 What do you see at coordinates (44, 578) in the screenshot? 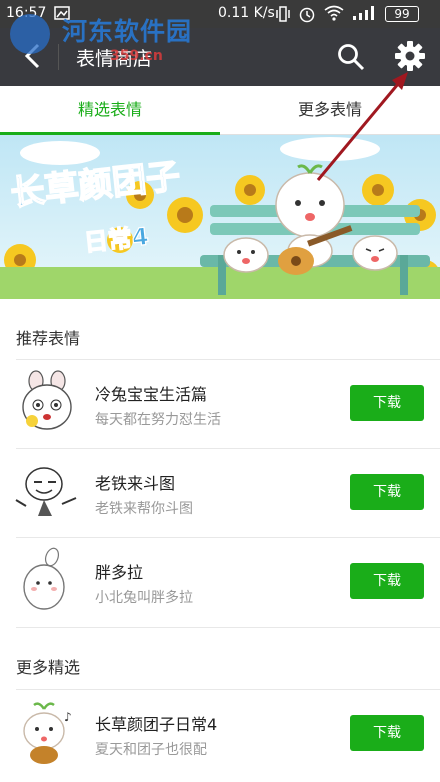
I see `fat-rabbit-thumbnail` at bounding box center [44, 578].